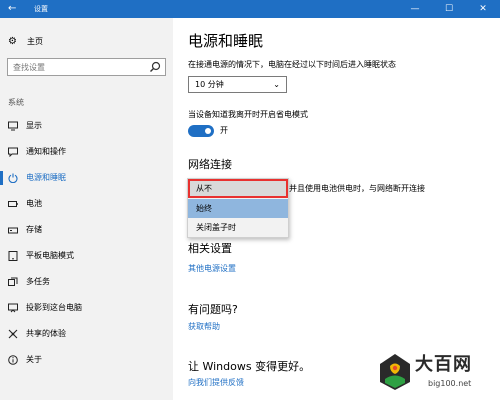  What do you see at coordinates (248, 114) in the screenshot?
I see `away-mode-label: 当设备知道我离开时开启省电模式` at bounding box center [248, 114].